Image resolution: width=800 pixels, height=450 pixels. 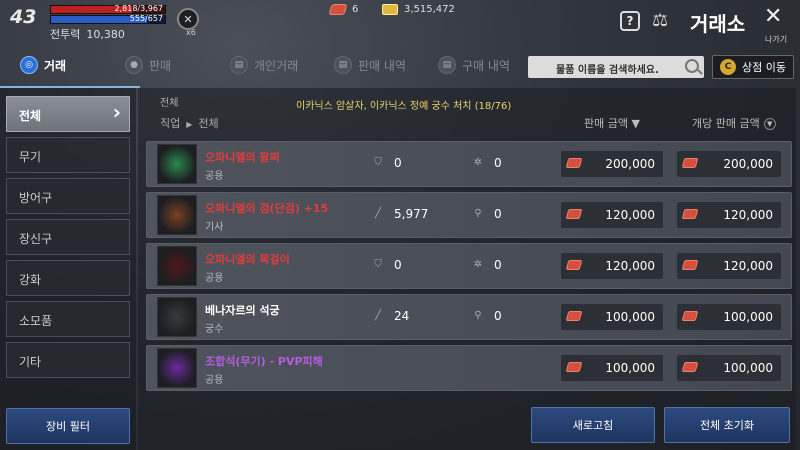 I want to click on tab-label: 거래, so click(x=55, y=65).